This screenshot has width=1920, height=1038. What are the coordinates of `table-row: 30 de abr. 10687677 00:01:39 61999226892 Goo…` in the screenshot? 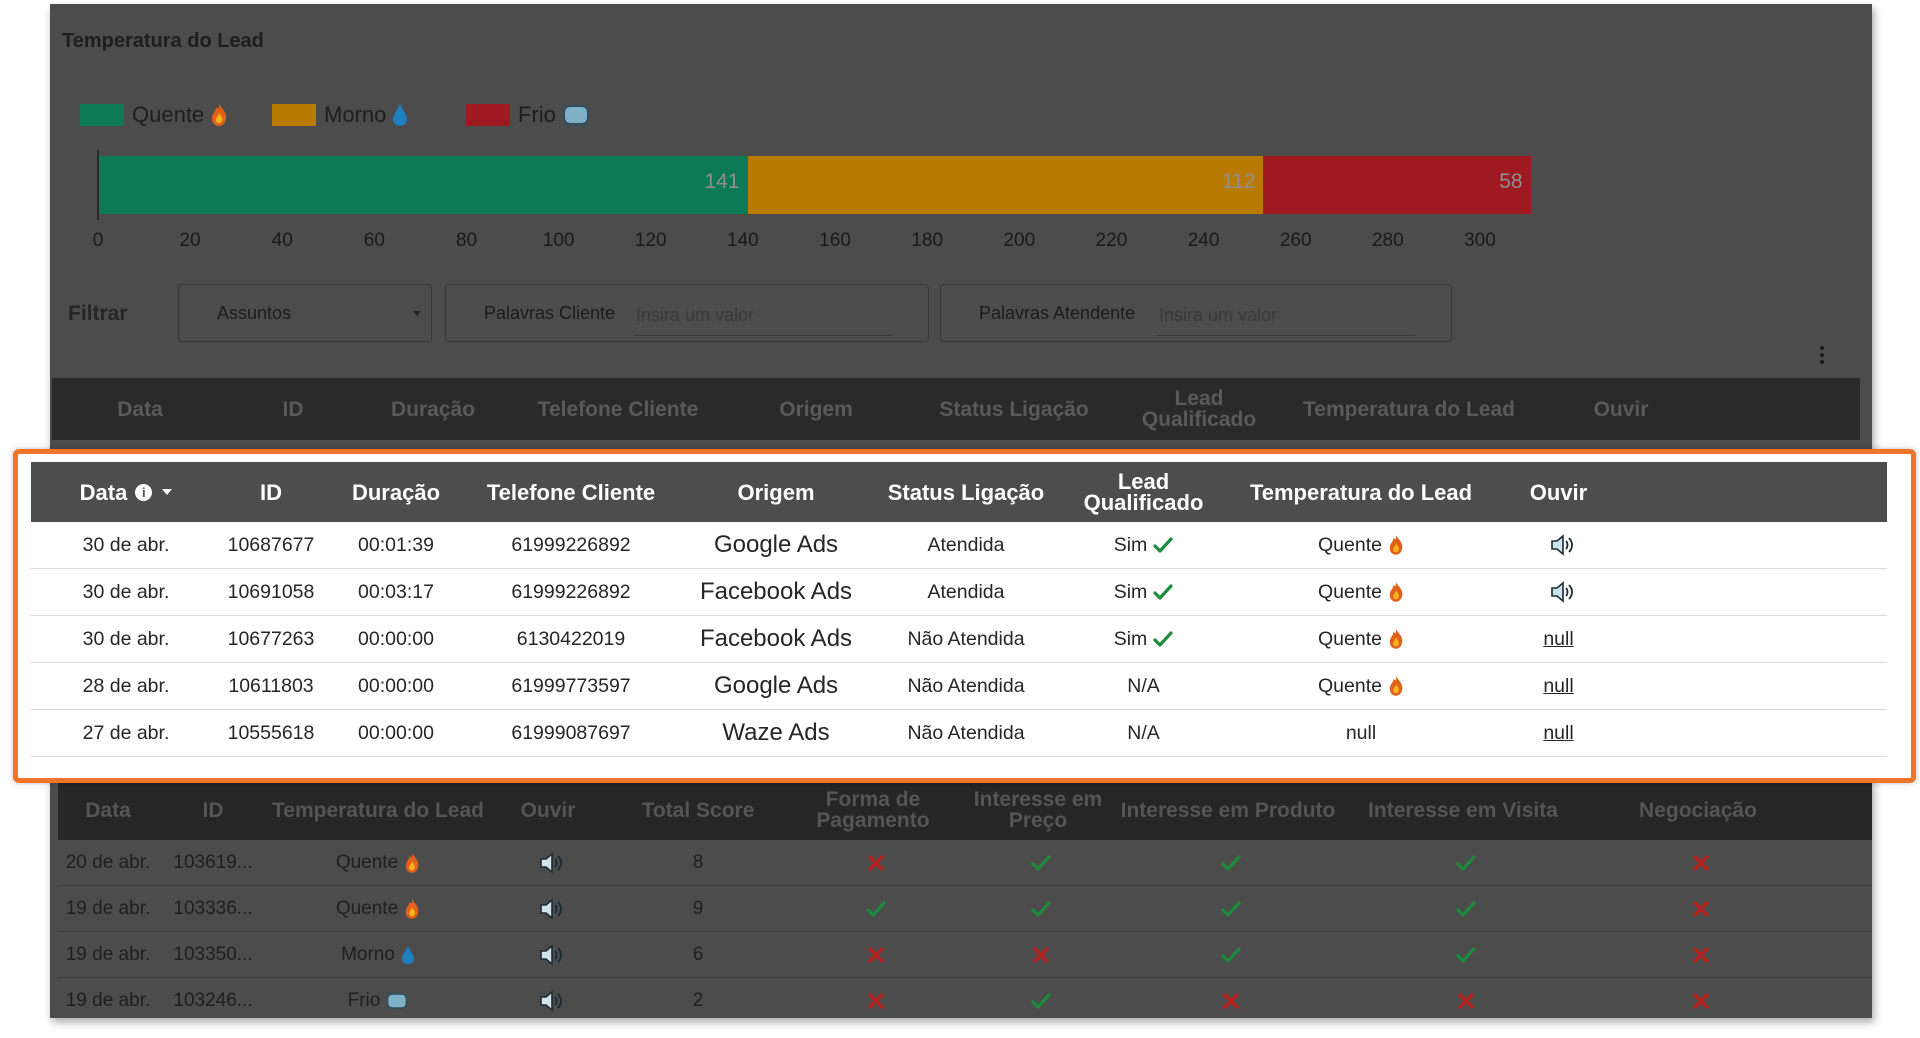 It's located at (959, 545).